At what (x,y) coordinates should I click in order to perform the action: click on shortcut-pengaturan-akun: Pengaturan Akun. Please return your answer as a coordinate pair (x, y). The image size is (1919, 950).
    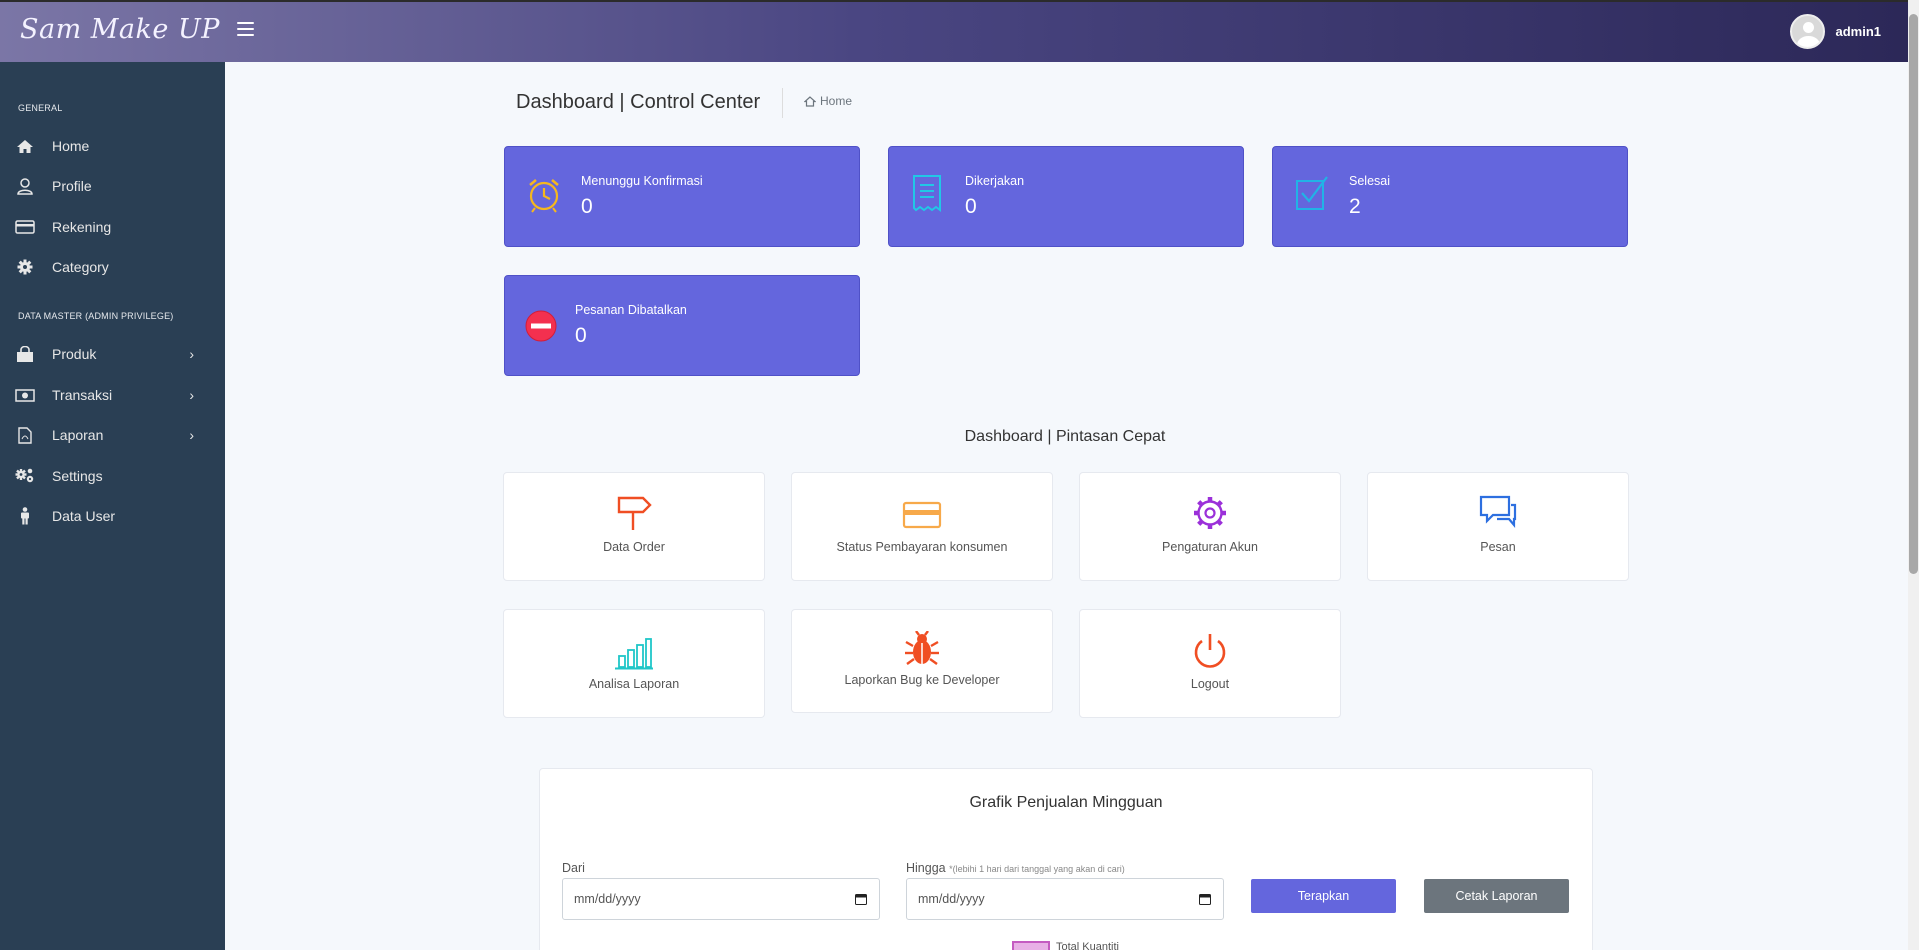
    Looking at the image, I should click on (1210, 526).